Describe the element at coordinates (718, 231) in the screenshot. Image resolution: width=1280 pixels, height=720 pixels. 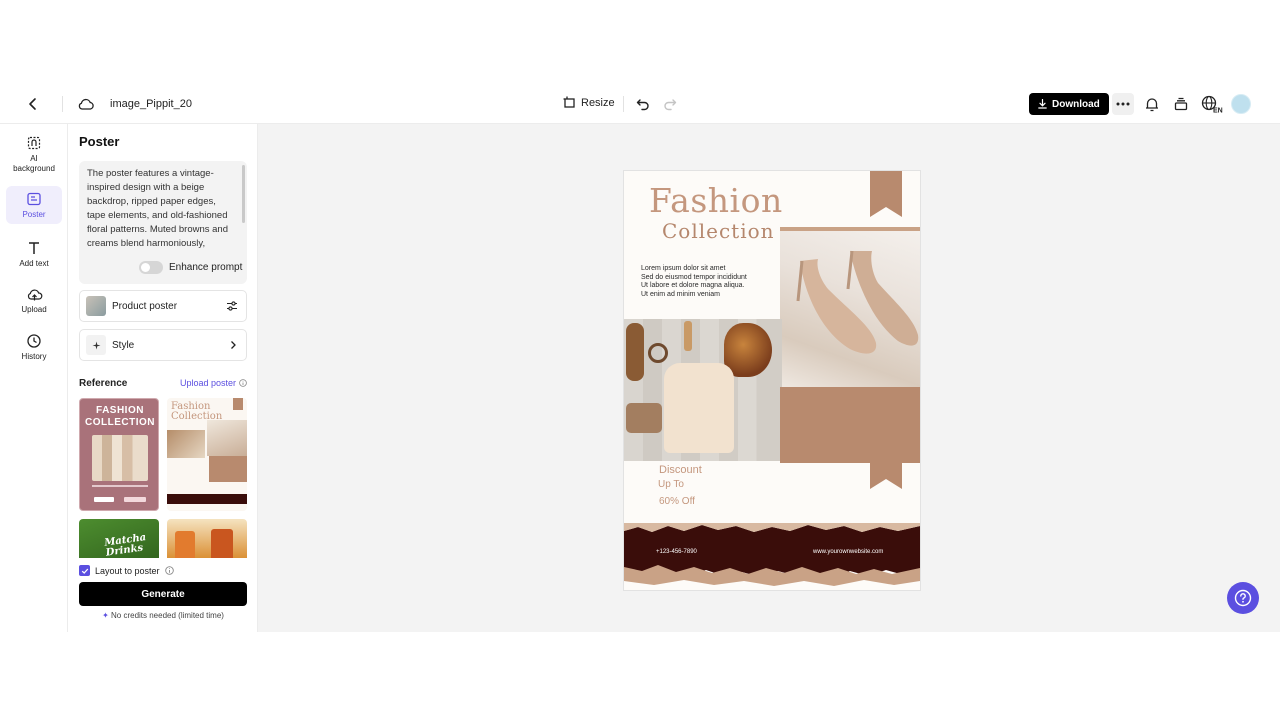
I see `poster-title-collection: Collection` at that location.